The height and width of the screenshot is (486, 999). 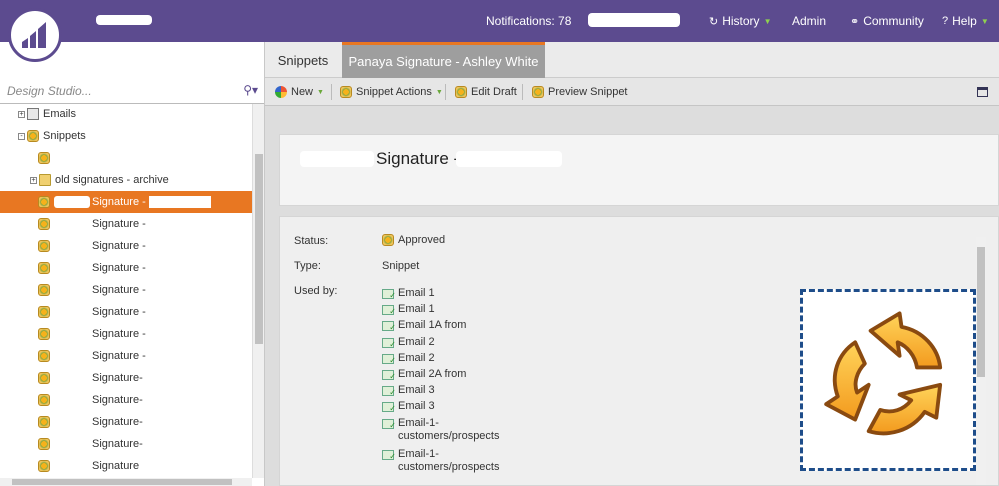 I want to click on new-button: New ▼, so click(x=299, y=92).